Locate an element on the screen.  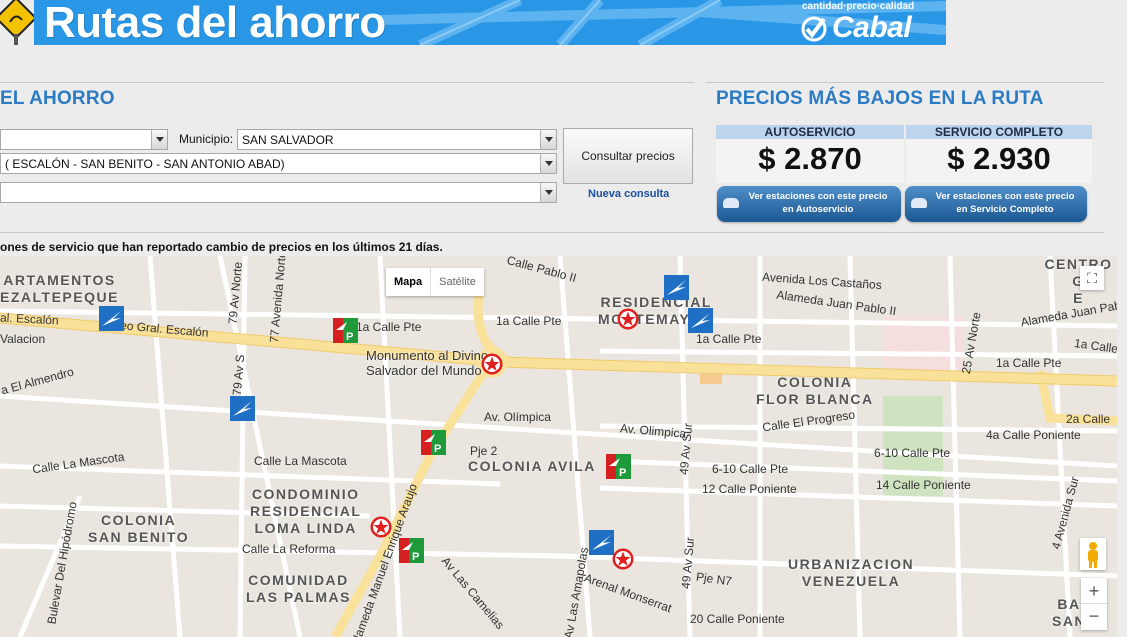
street-view-pegman-icon is located at coordinates (1093, 554).